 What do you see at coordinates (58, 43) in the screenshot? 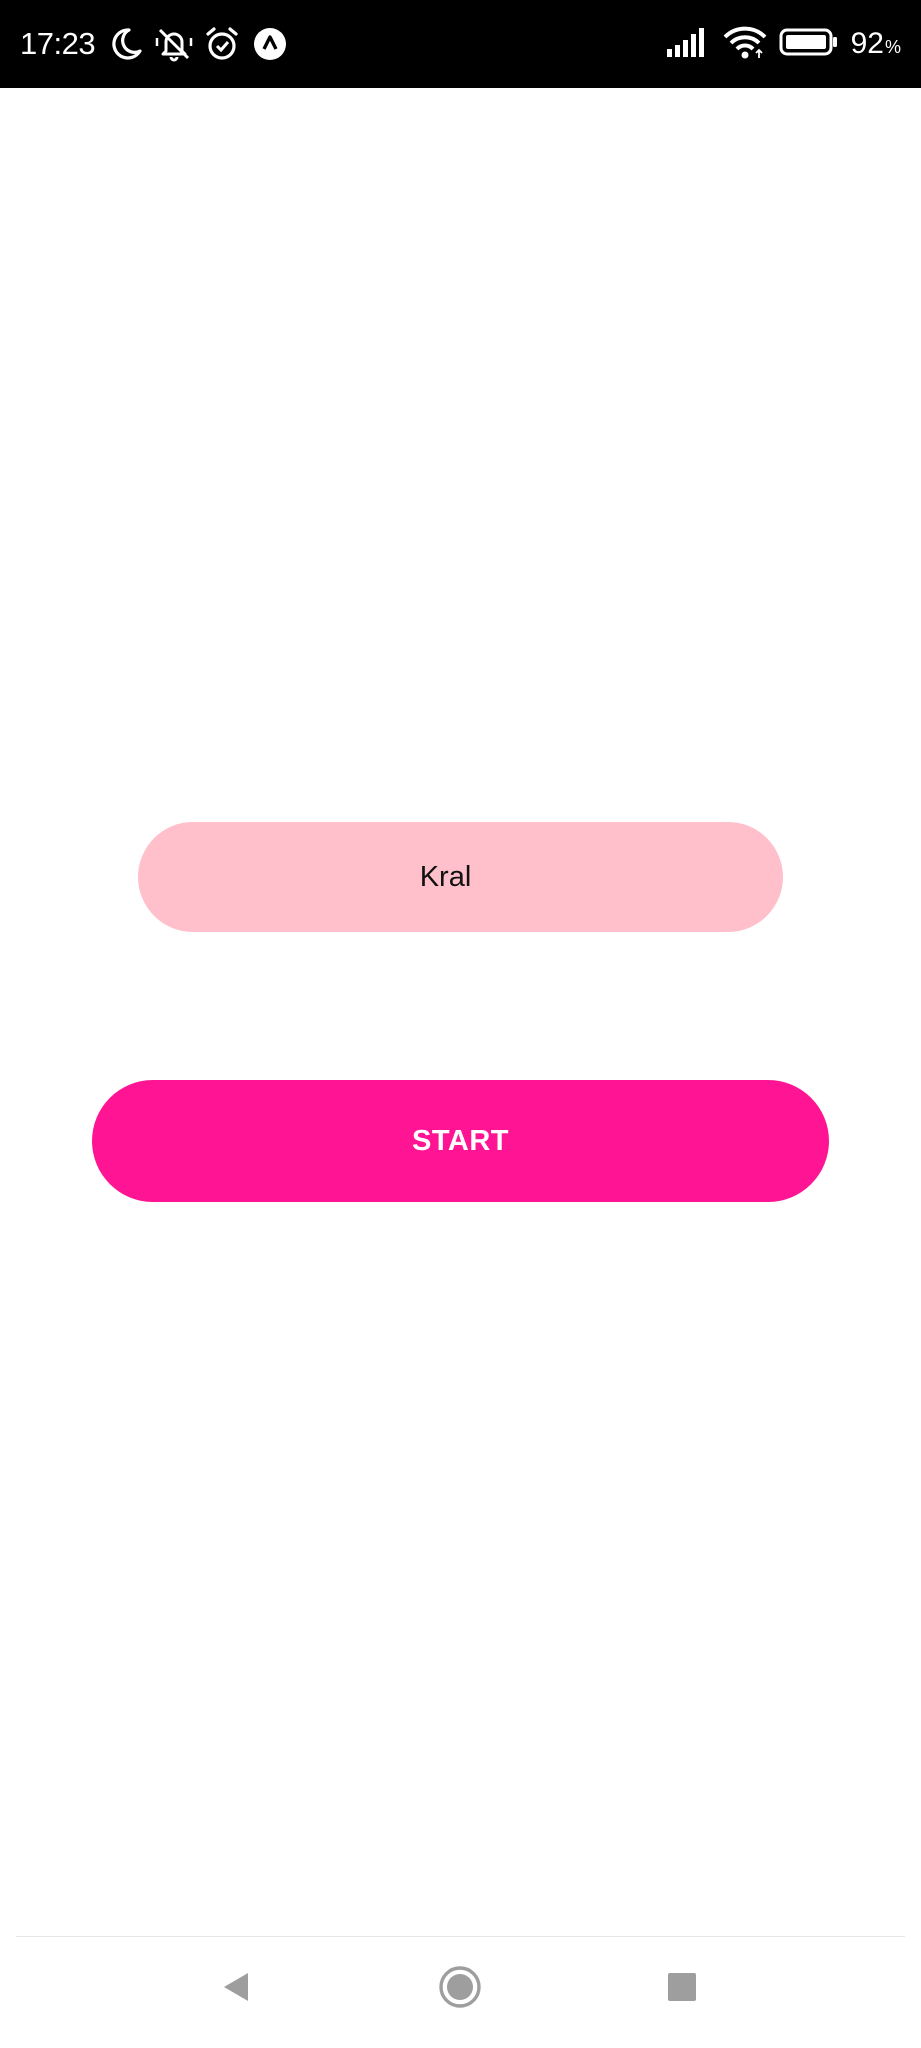
I see `status-time: 17:23` at bounding box center [58, 43].